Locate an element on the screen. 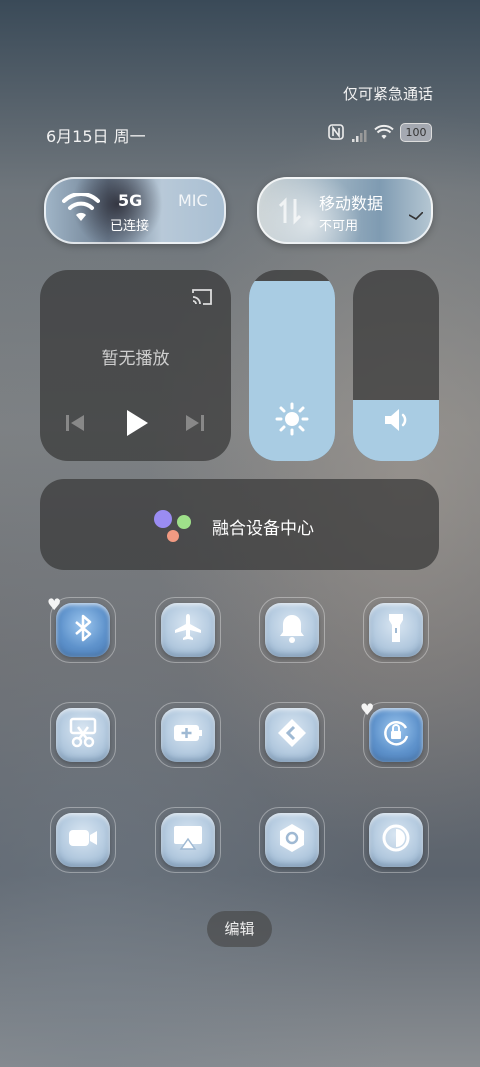  brightness-icon is located at coordinates (292, 421).